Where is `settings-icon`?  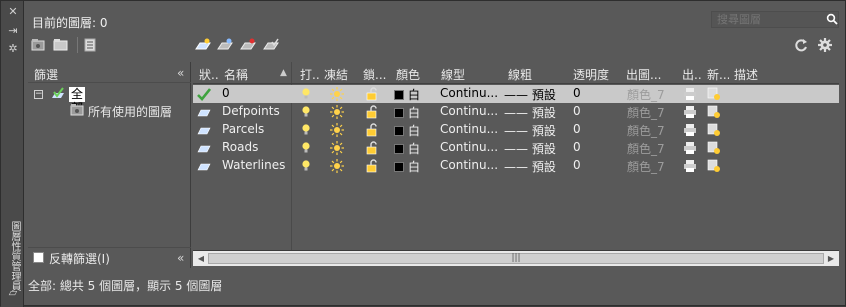 settings-icon is located at coordinates (825, 45).